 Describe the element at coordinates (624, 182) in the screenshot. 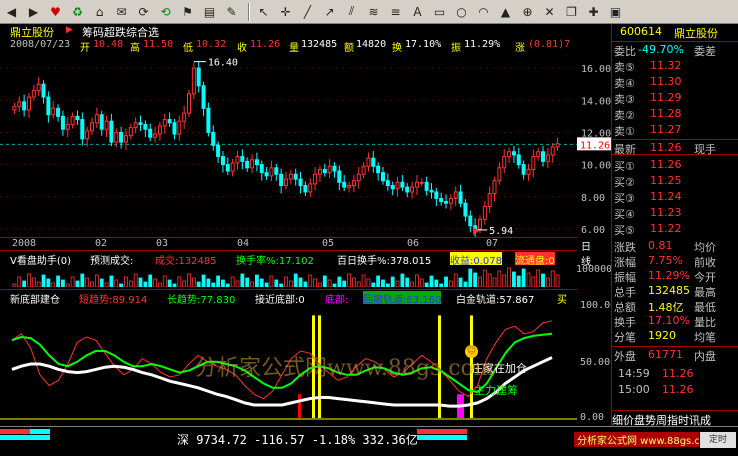

I see `bid-row-label: 买②` at that location.